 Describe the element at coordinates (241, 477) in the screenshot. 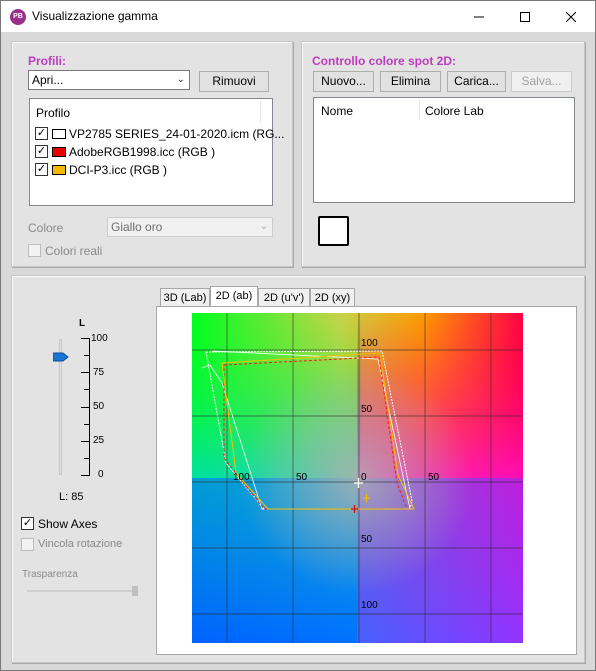

I see `plot-label-a-100: 100` at that location.